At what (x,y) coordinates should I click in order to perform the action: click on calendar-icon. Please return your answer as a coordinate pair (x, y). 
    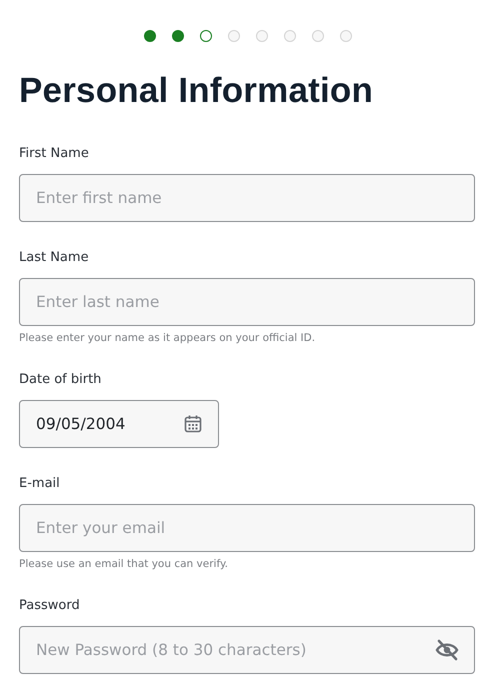
    Looking at the image, I should click on (193, 424).